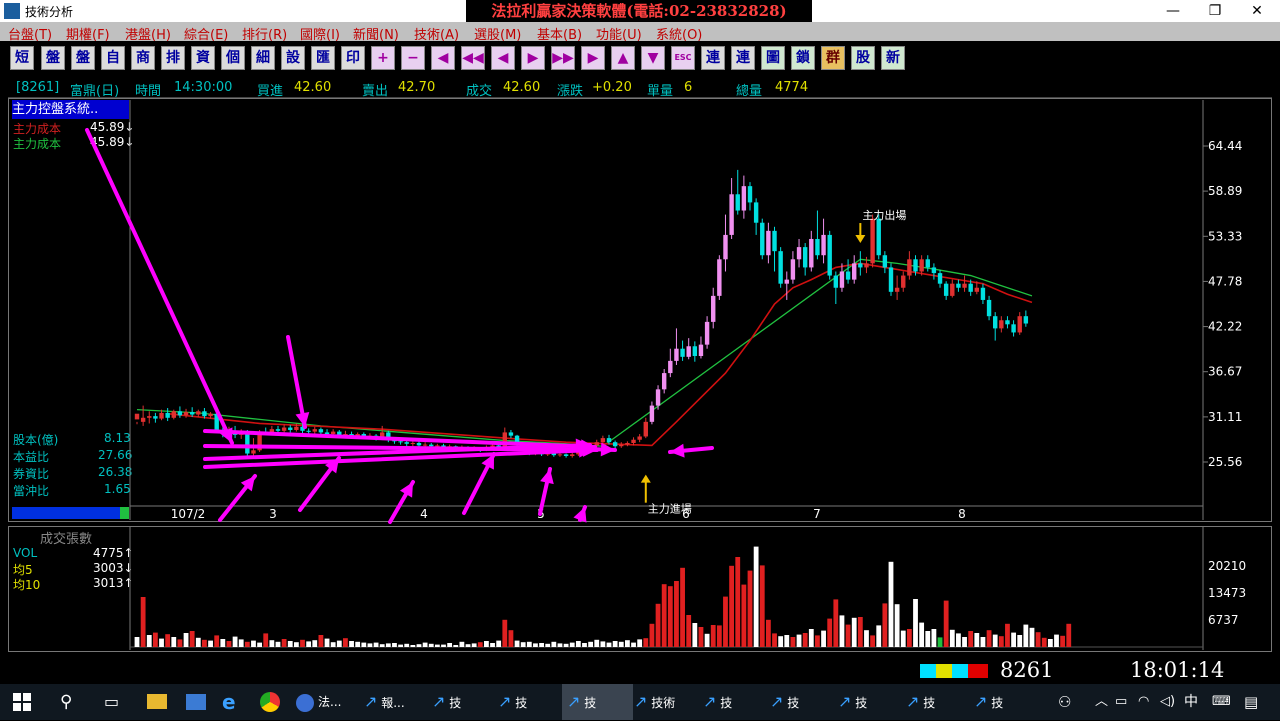 Image resolution: width=1280 pixels, height=721 pixels. What do you see at coordinates (234, 702) in the screenshot?
I see `ie-icon: e` at bounding box center [234, 702].